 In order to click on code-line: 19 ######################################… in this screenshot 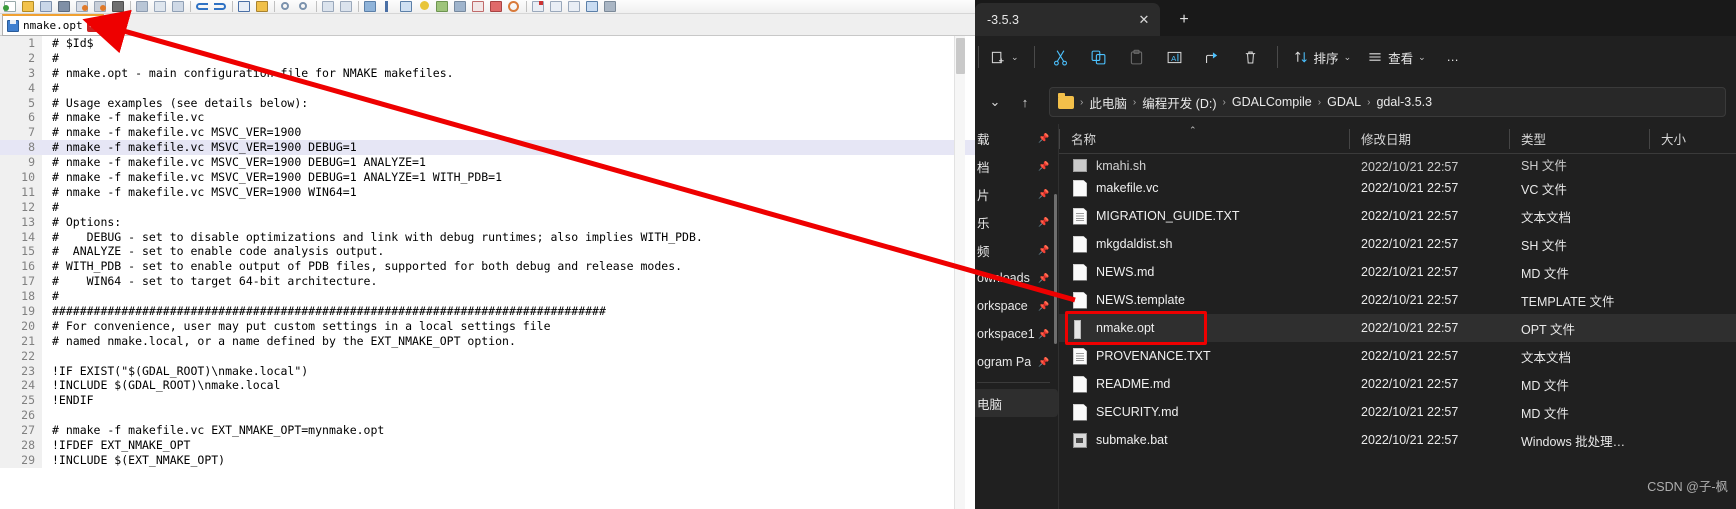, I will do `click(487, 311)`.